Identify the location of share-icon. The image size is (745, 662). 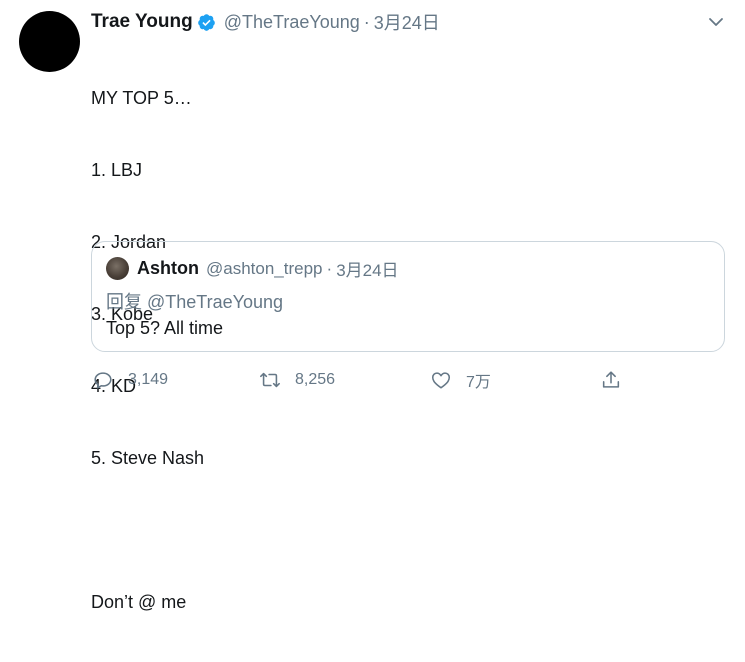
(611, 379).